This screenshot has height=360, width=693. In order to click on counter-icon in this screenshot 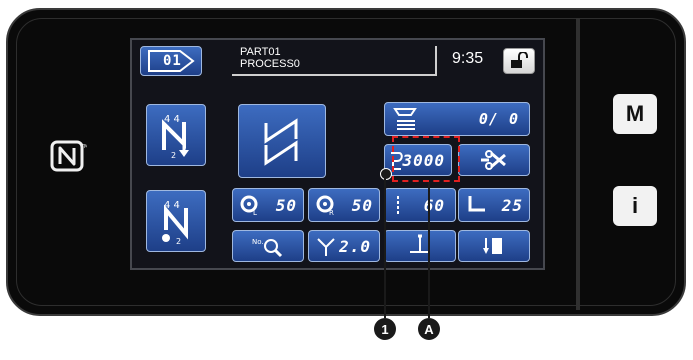, I will do `click(405, 119)`.